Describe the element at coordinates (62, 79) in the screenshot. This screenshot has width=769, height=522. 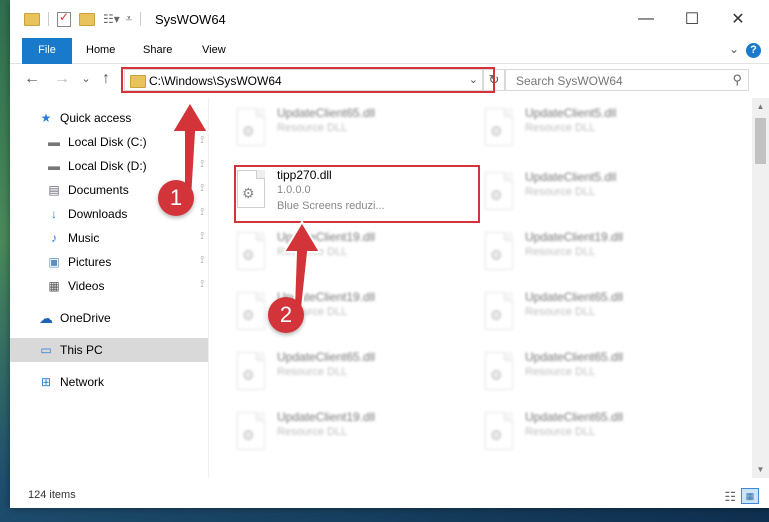
I see `forward-button: →` at that location.